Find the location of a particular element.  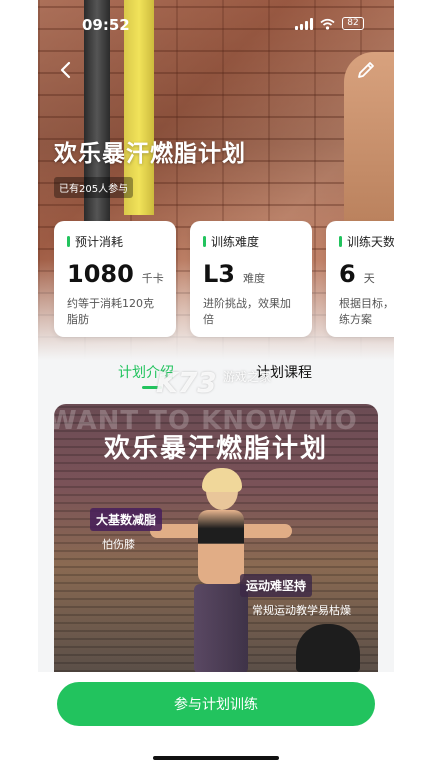

card-value: L3 is located at coordinates (219, 274).